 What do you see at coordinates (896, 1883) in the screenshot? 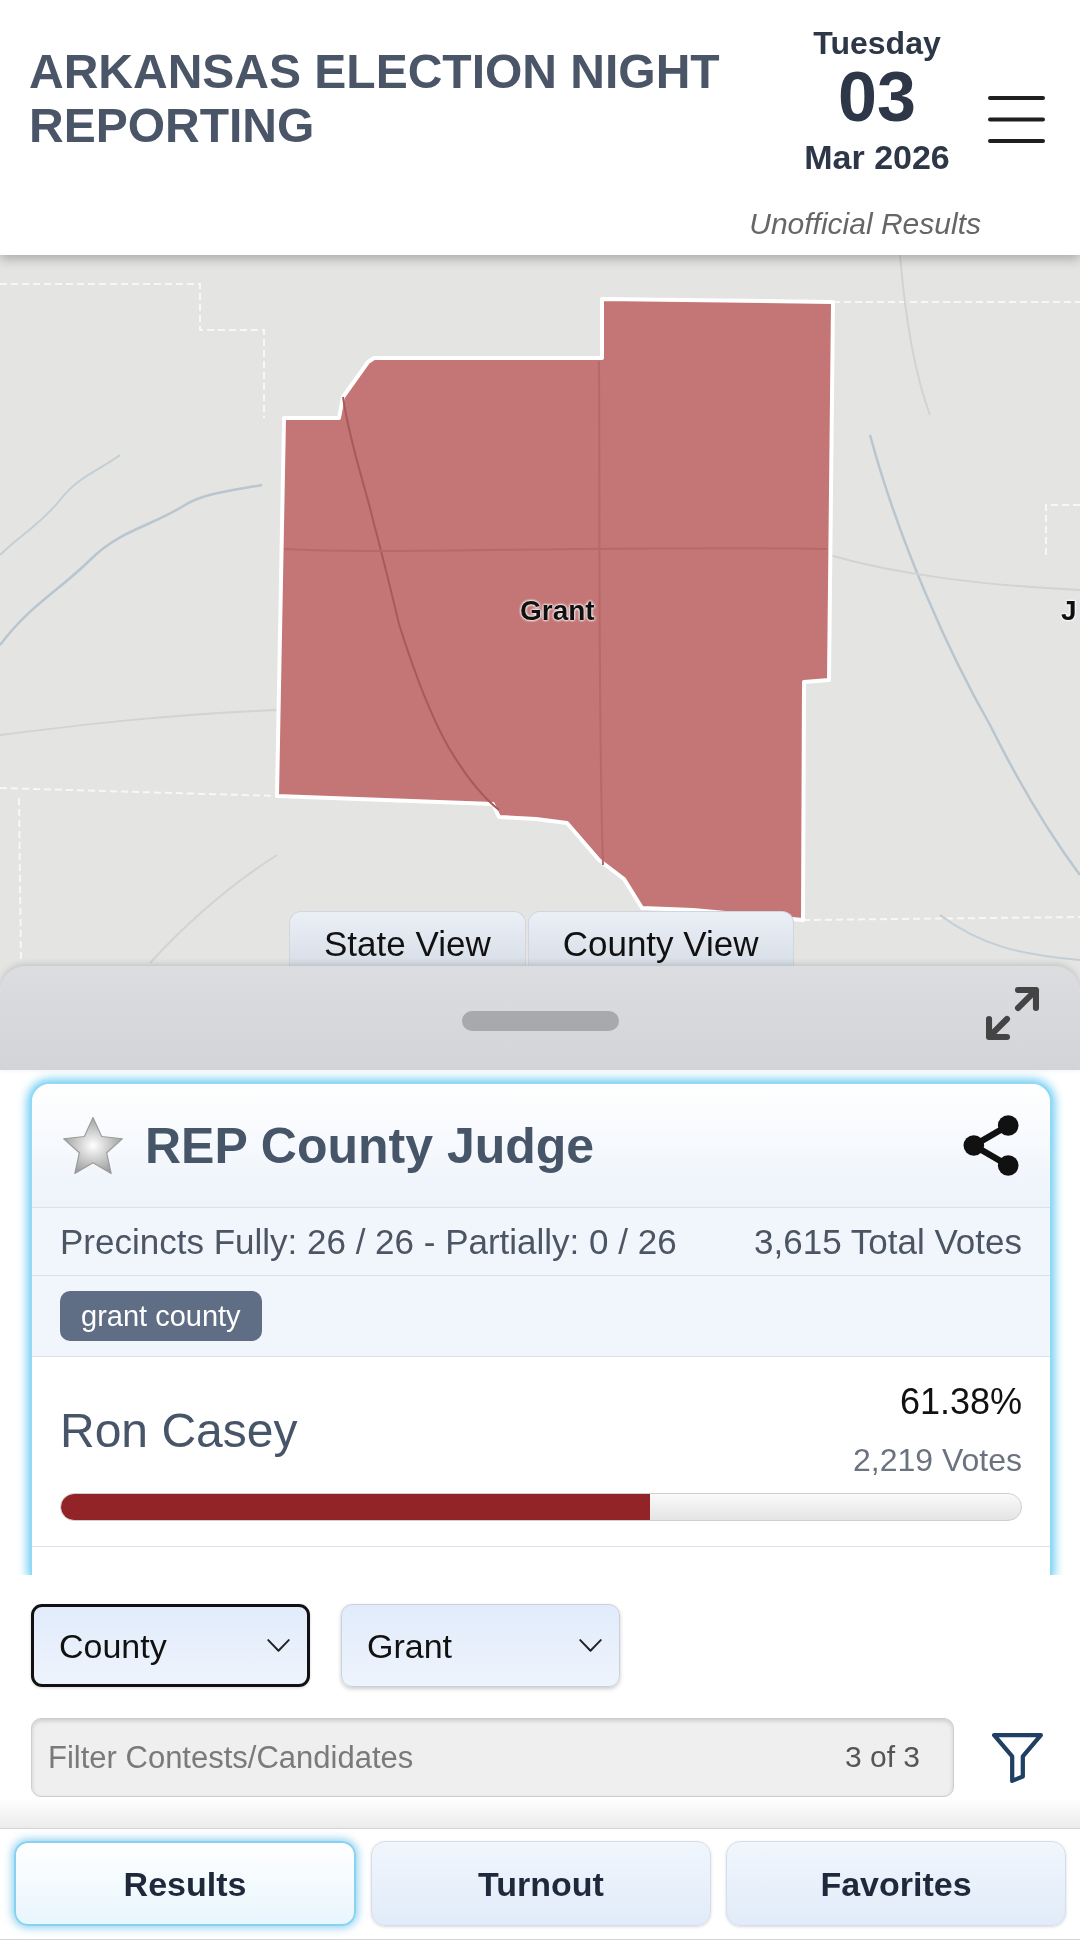
I see `nav-tab: Favorites` at bounding box center [896, 1883].